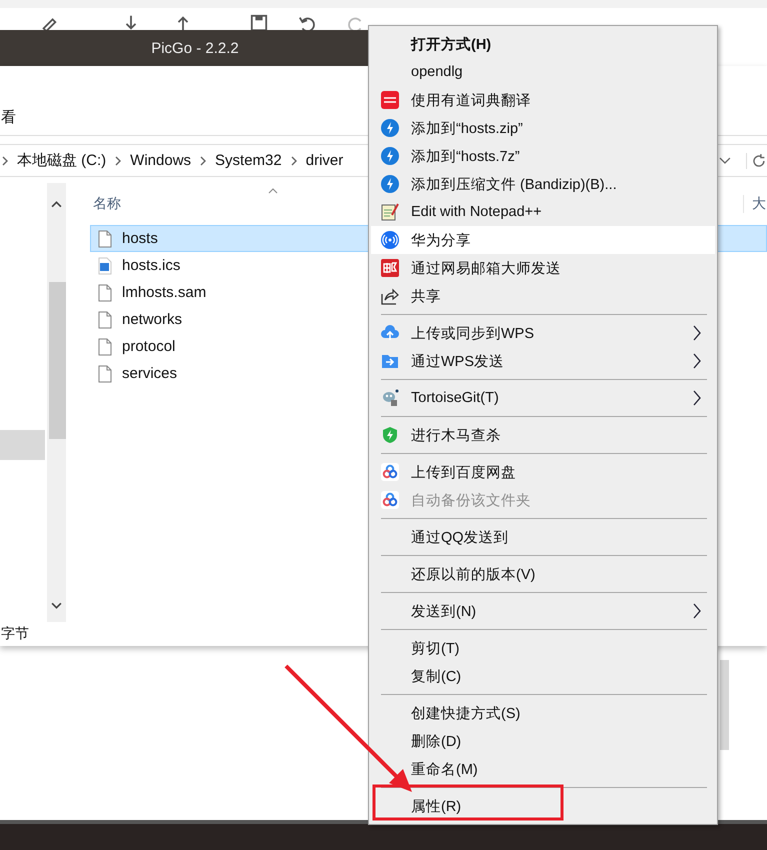  What do you see at coordinates (473, 575) in the screenshot?
I see `menu-label: 还原以前的版本(V)` at bounding box center [473, 575].